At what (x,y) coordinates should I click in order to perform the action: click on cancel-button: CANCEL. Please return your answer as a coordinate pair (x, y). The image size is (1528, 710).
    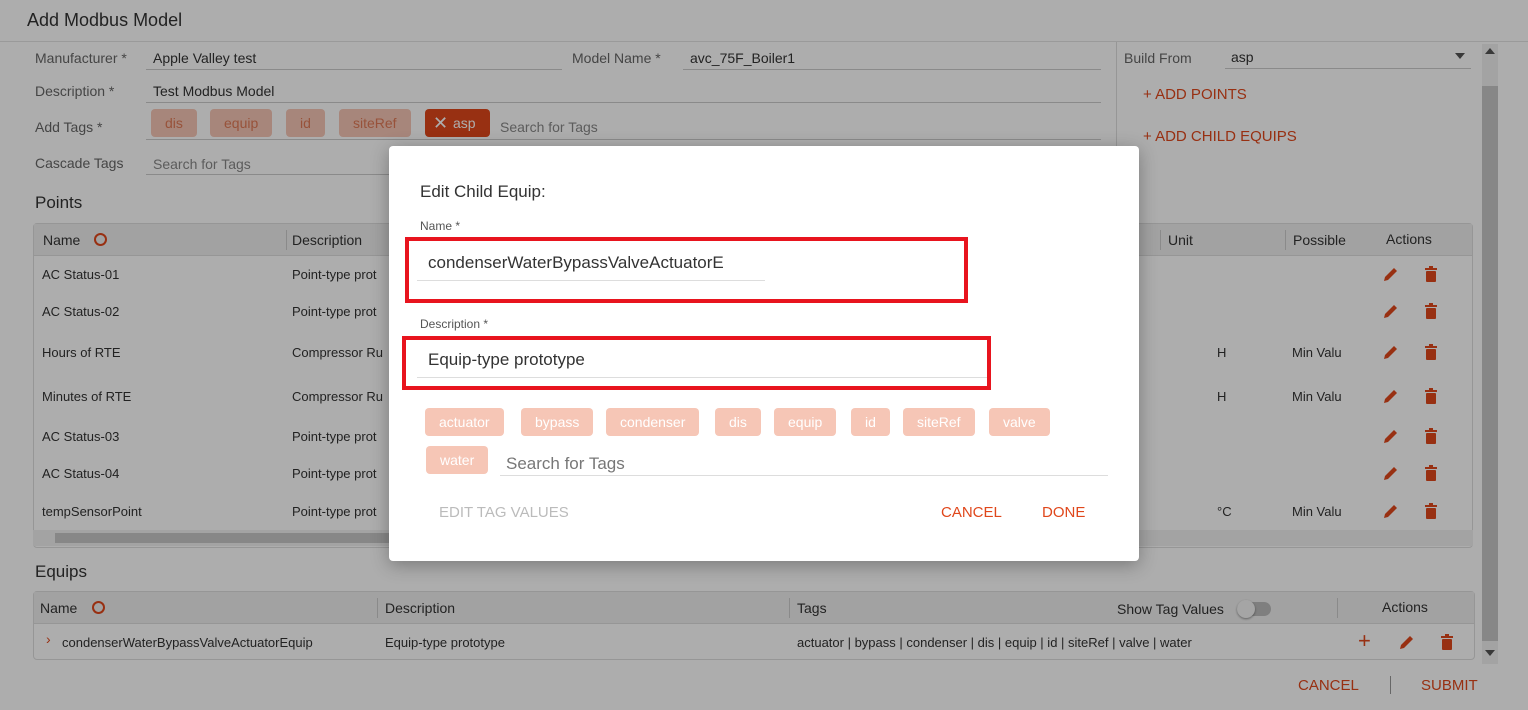
    Looking at the image, I should click on (971, 512).